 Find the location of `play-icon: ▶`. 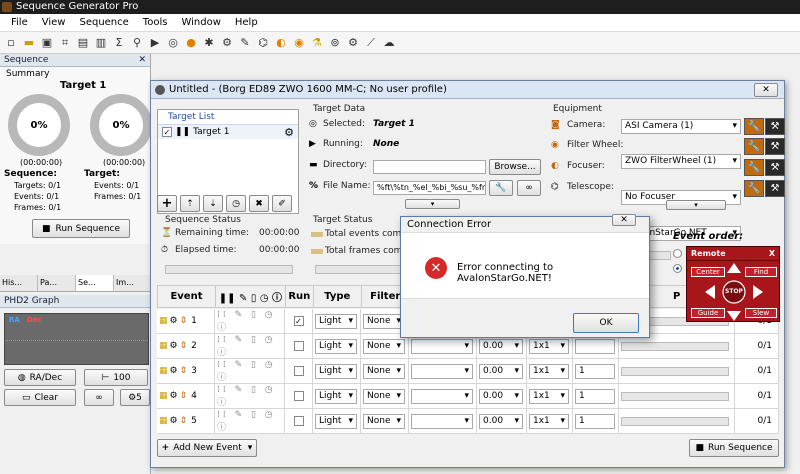

play-icon: ▶ is located at coordinates (155, 43).